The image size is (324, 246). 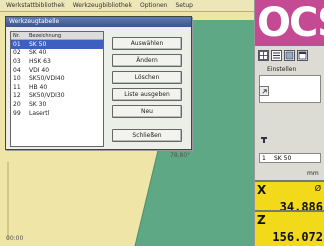 I want to click on logo: OCS, so click(x=289, y=23).